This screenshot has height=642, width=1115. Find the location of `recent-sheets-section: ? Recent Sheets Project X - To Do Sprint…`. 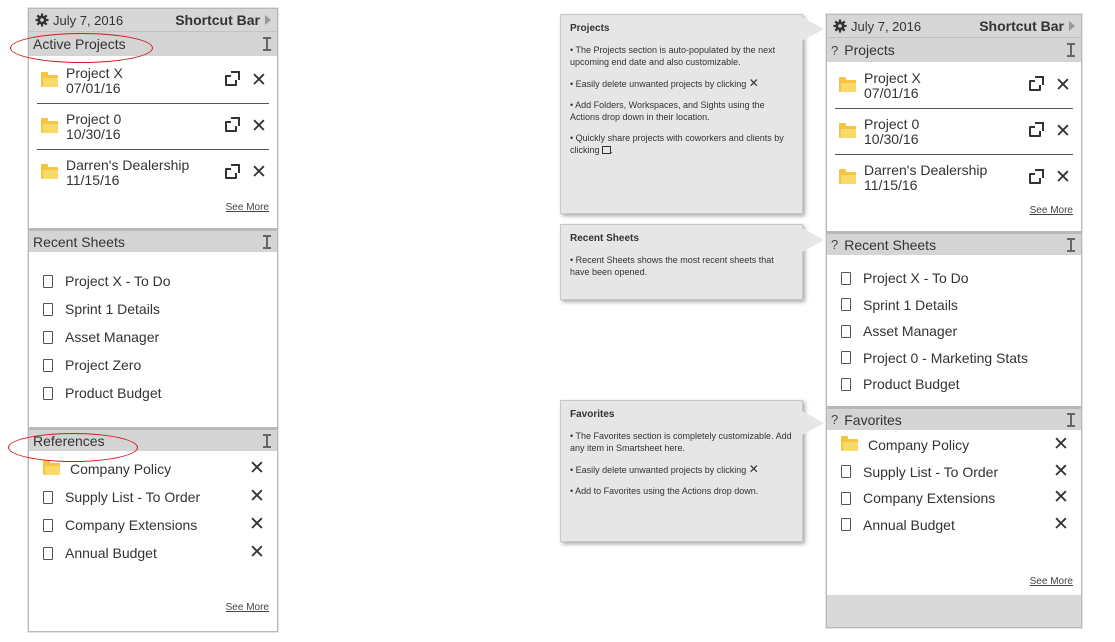

recent-sheets-section: ? Recent Sheets Project X - To Do Sprint… is located at coordinates (954, 318).